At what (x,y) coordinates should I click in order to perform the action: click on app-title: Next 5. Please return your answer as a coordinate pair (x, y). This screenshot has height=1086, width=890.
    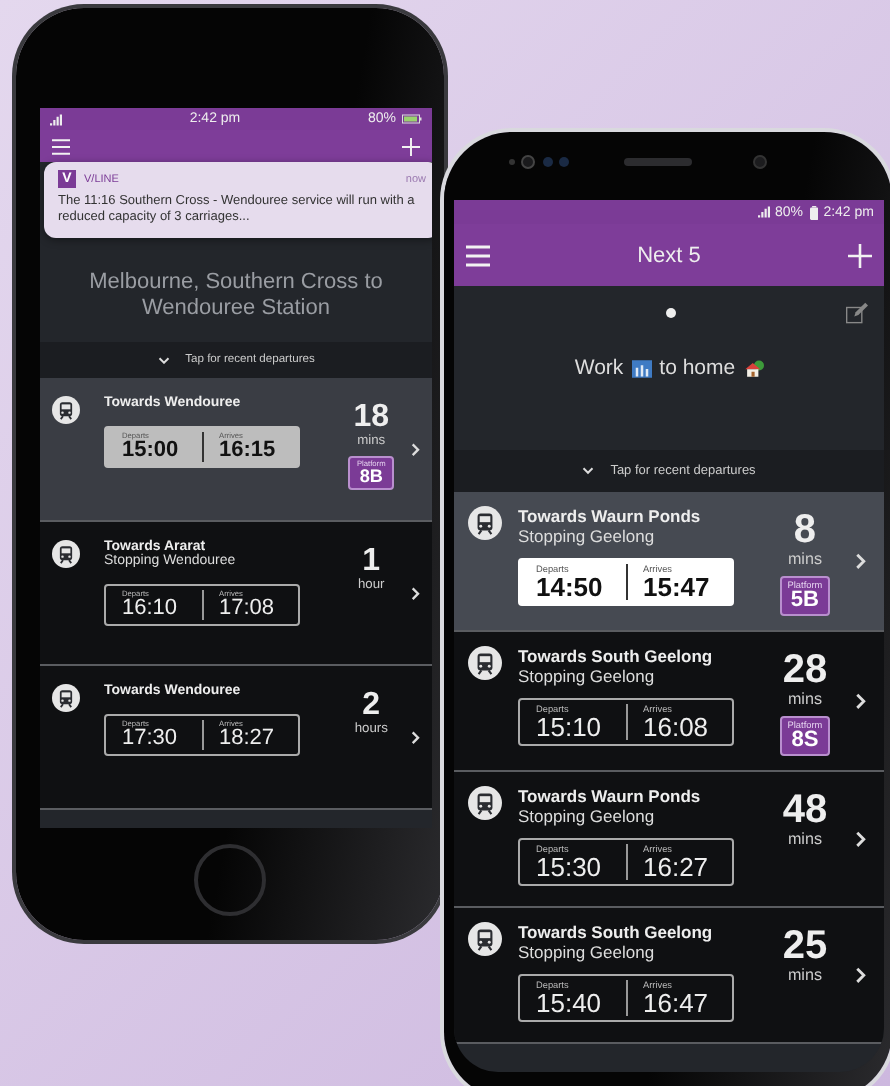
    Looking at the image, I should click on (669, 255).